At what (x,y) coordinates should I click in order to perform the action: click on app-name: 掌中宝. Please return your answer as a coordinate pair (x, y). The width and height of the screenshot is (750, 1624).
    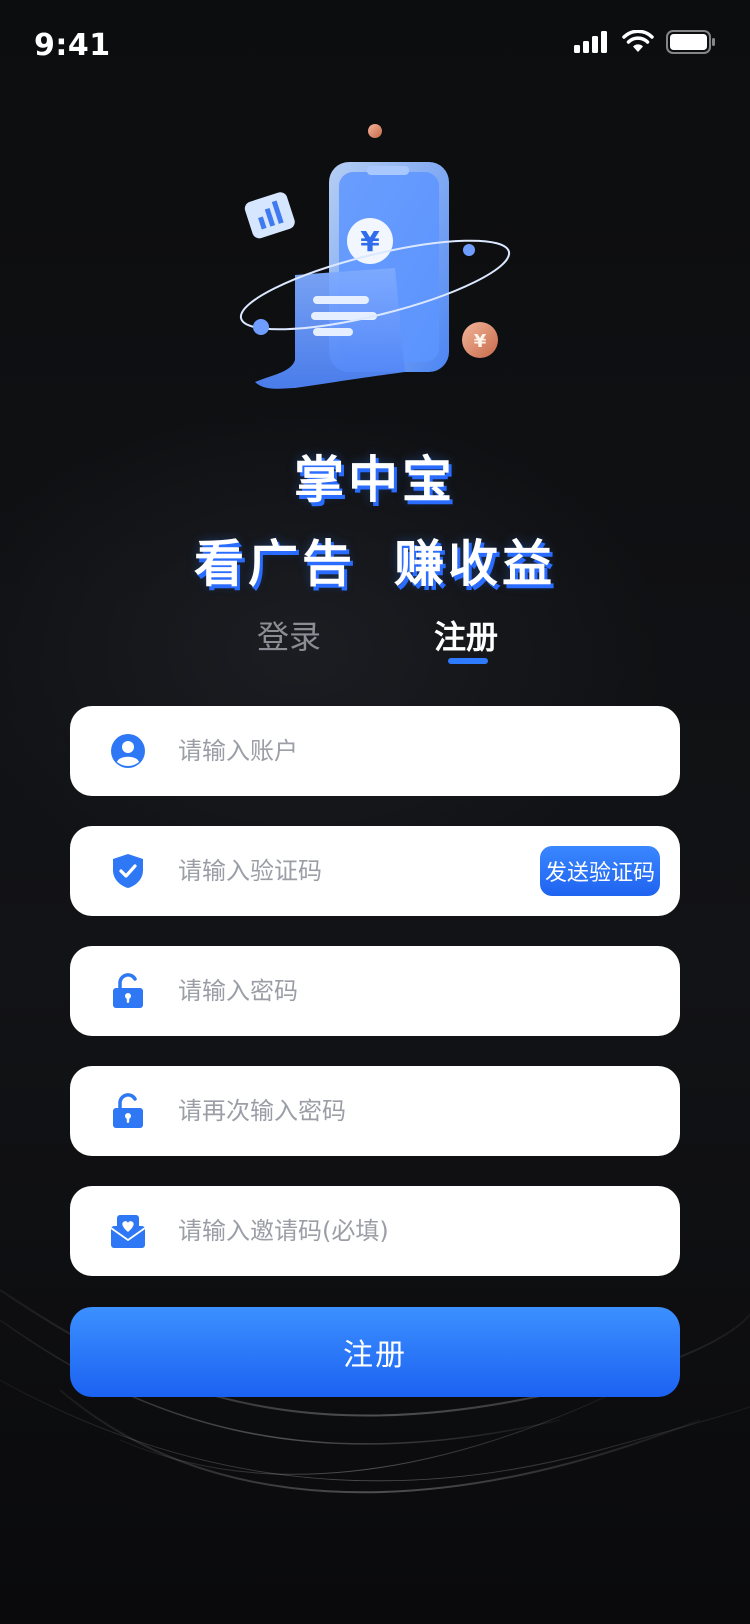
    Looking at the image, I should click on (375, 480).